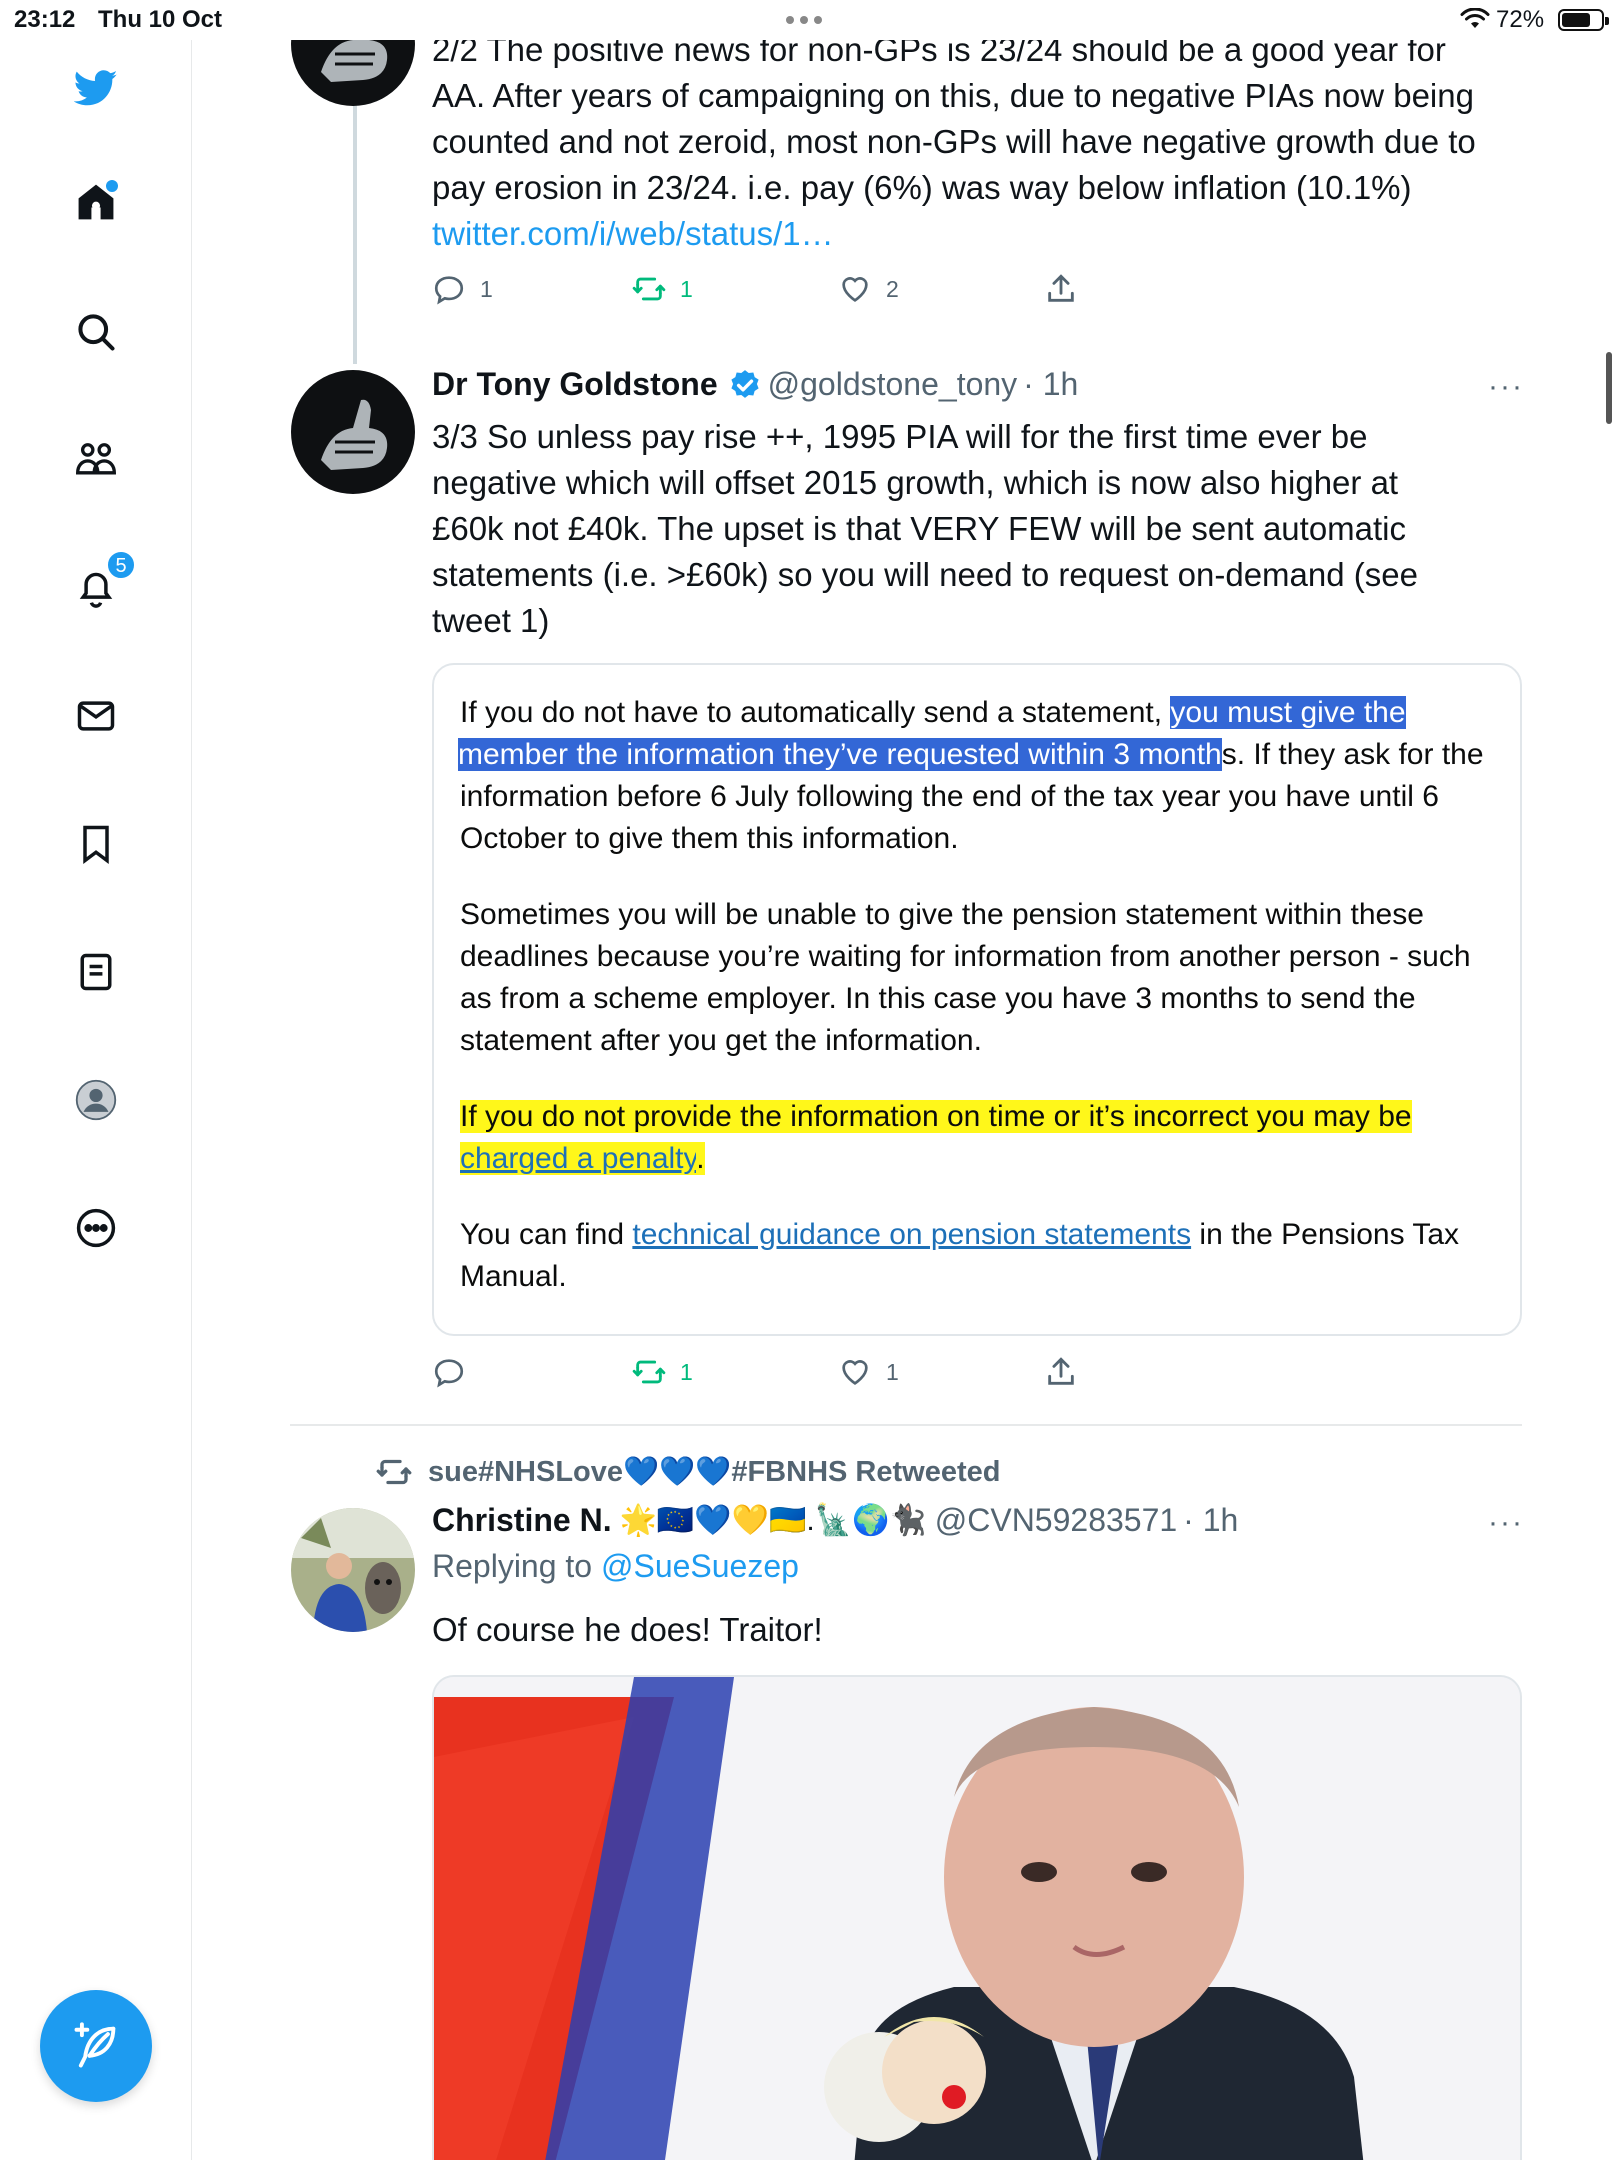 Image resolution: width=1620 pixels, height=2160 pixels. I want to click on scroll-indicator, so click(1609, 388).